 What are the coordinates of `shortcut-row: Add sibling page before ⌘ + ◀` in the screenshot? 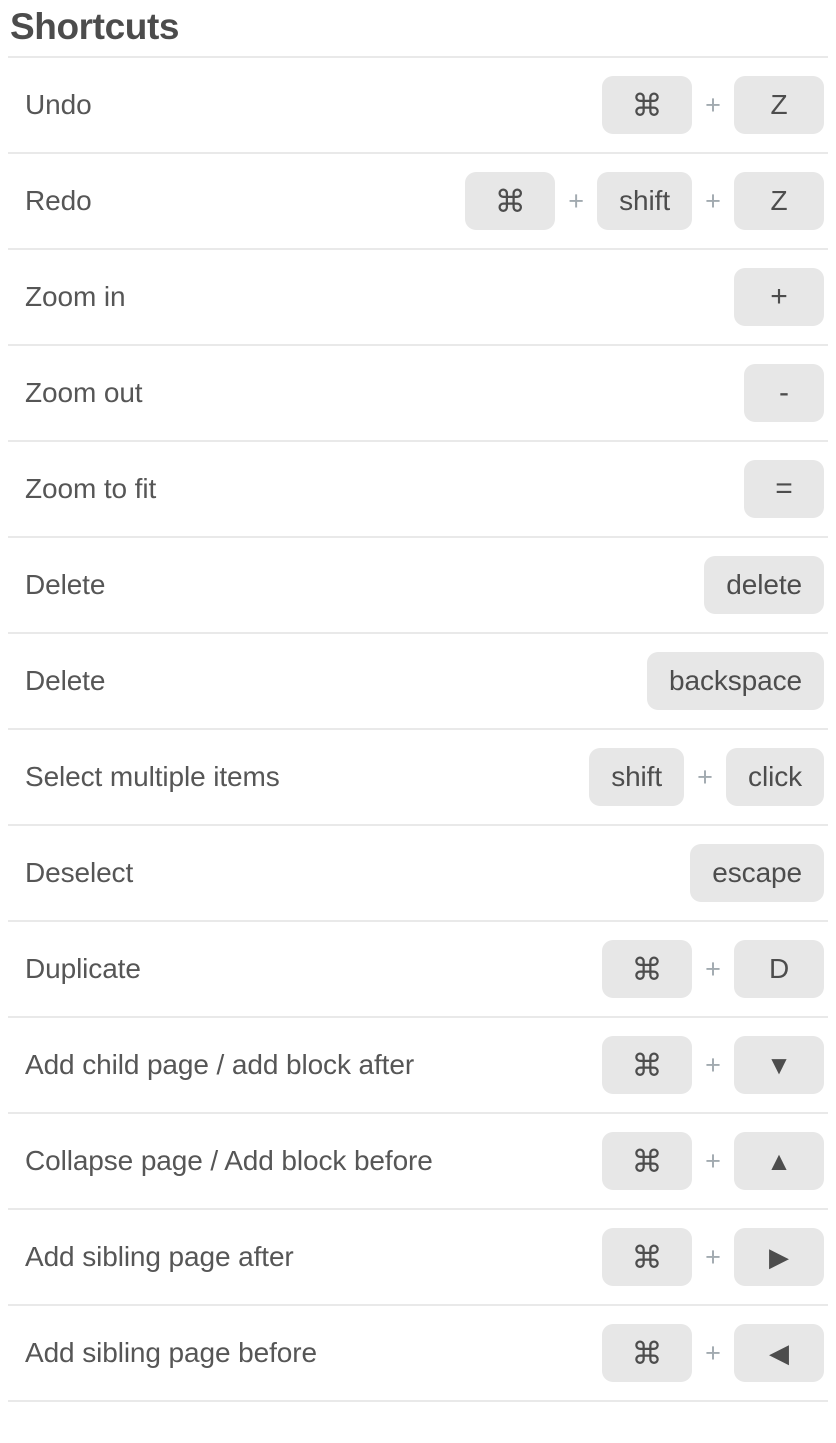 It's located at (418, 1354).